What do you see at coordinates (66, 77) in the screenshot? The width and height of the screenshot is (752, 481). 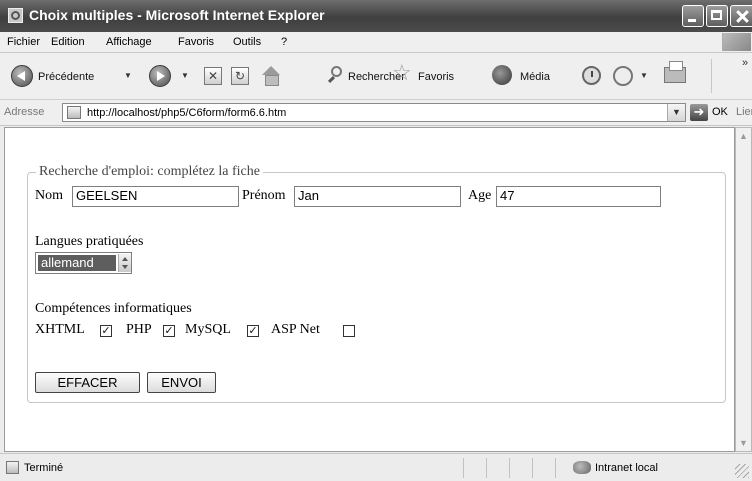 I see `back-button-label: Précédente` at bounding box center [66, 77].